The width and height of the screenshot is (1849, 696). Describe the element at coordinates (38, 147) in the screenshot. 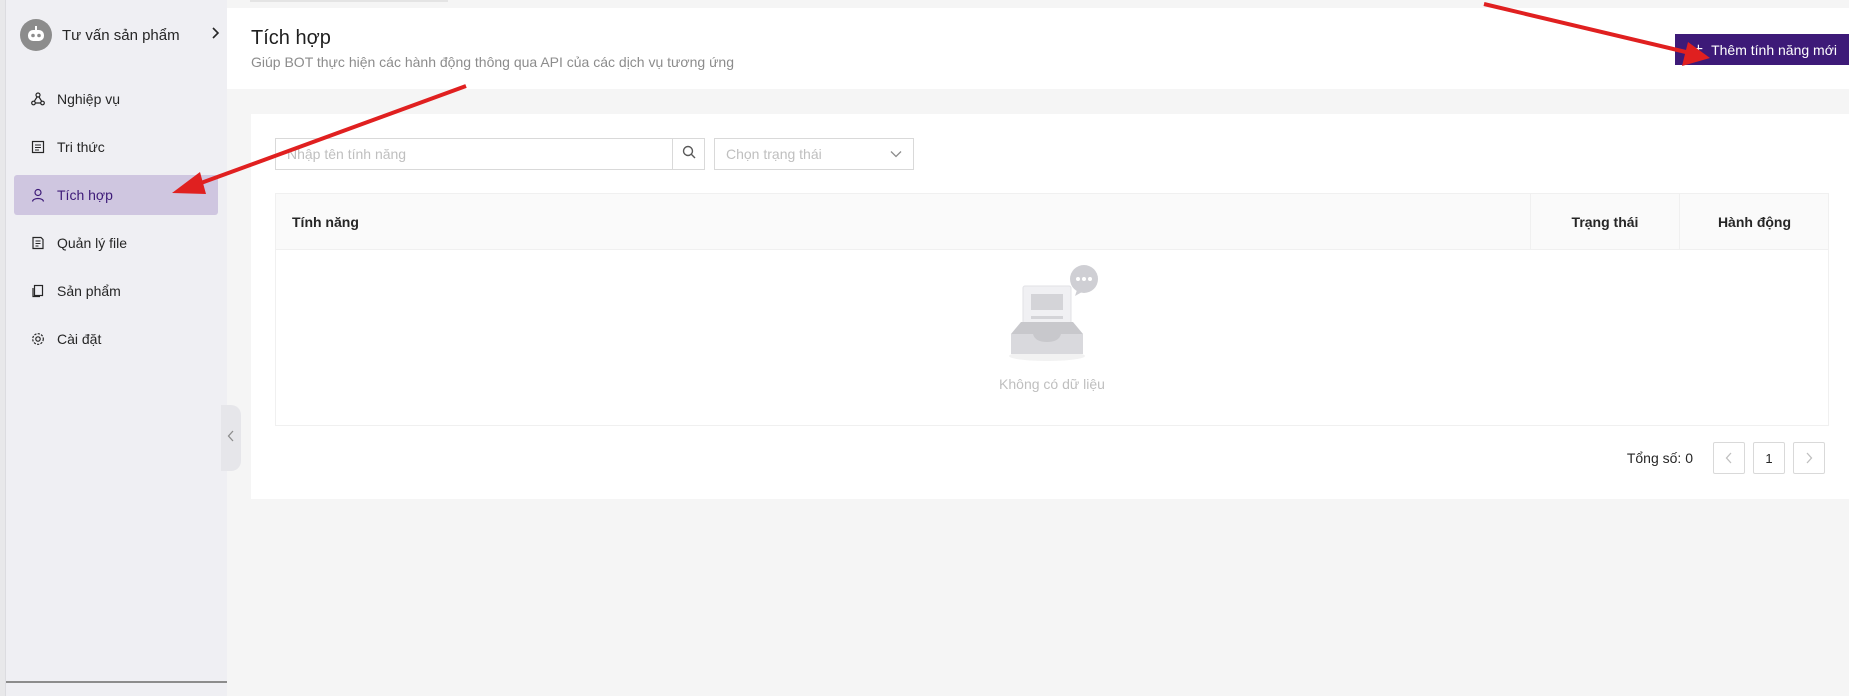

I see `book-icon` at that location.